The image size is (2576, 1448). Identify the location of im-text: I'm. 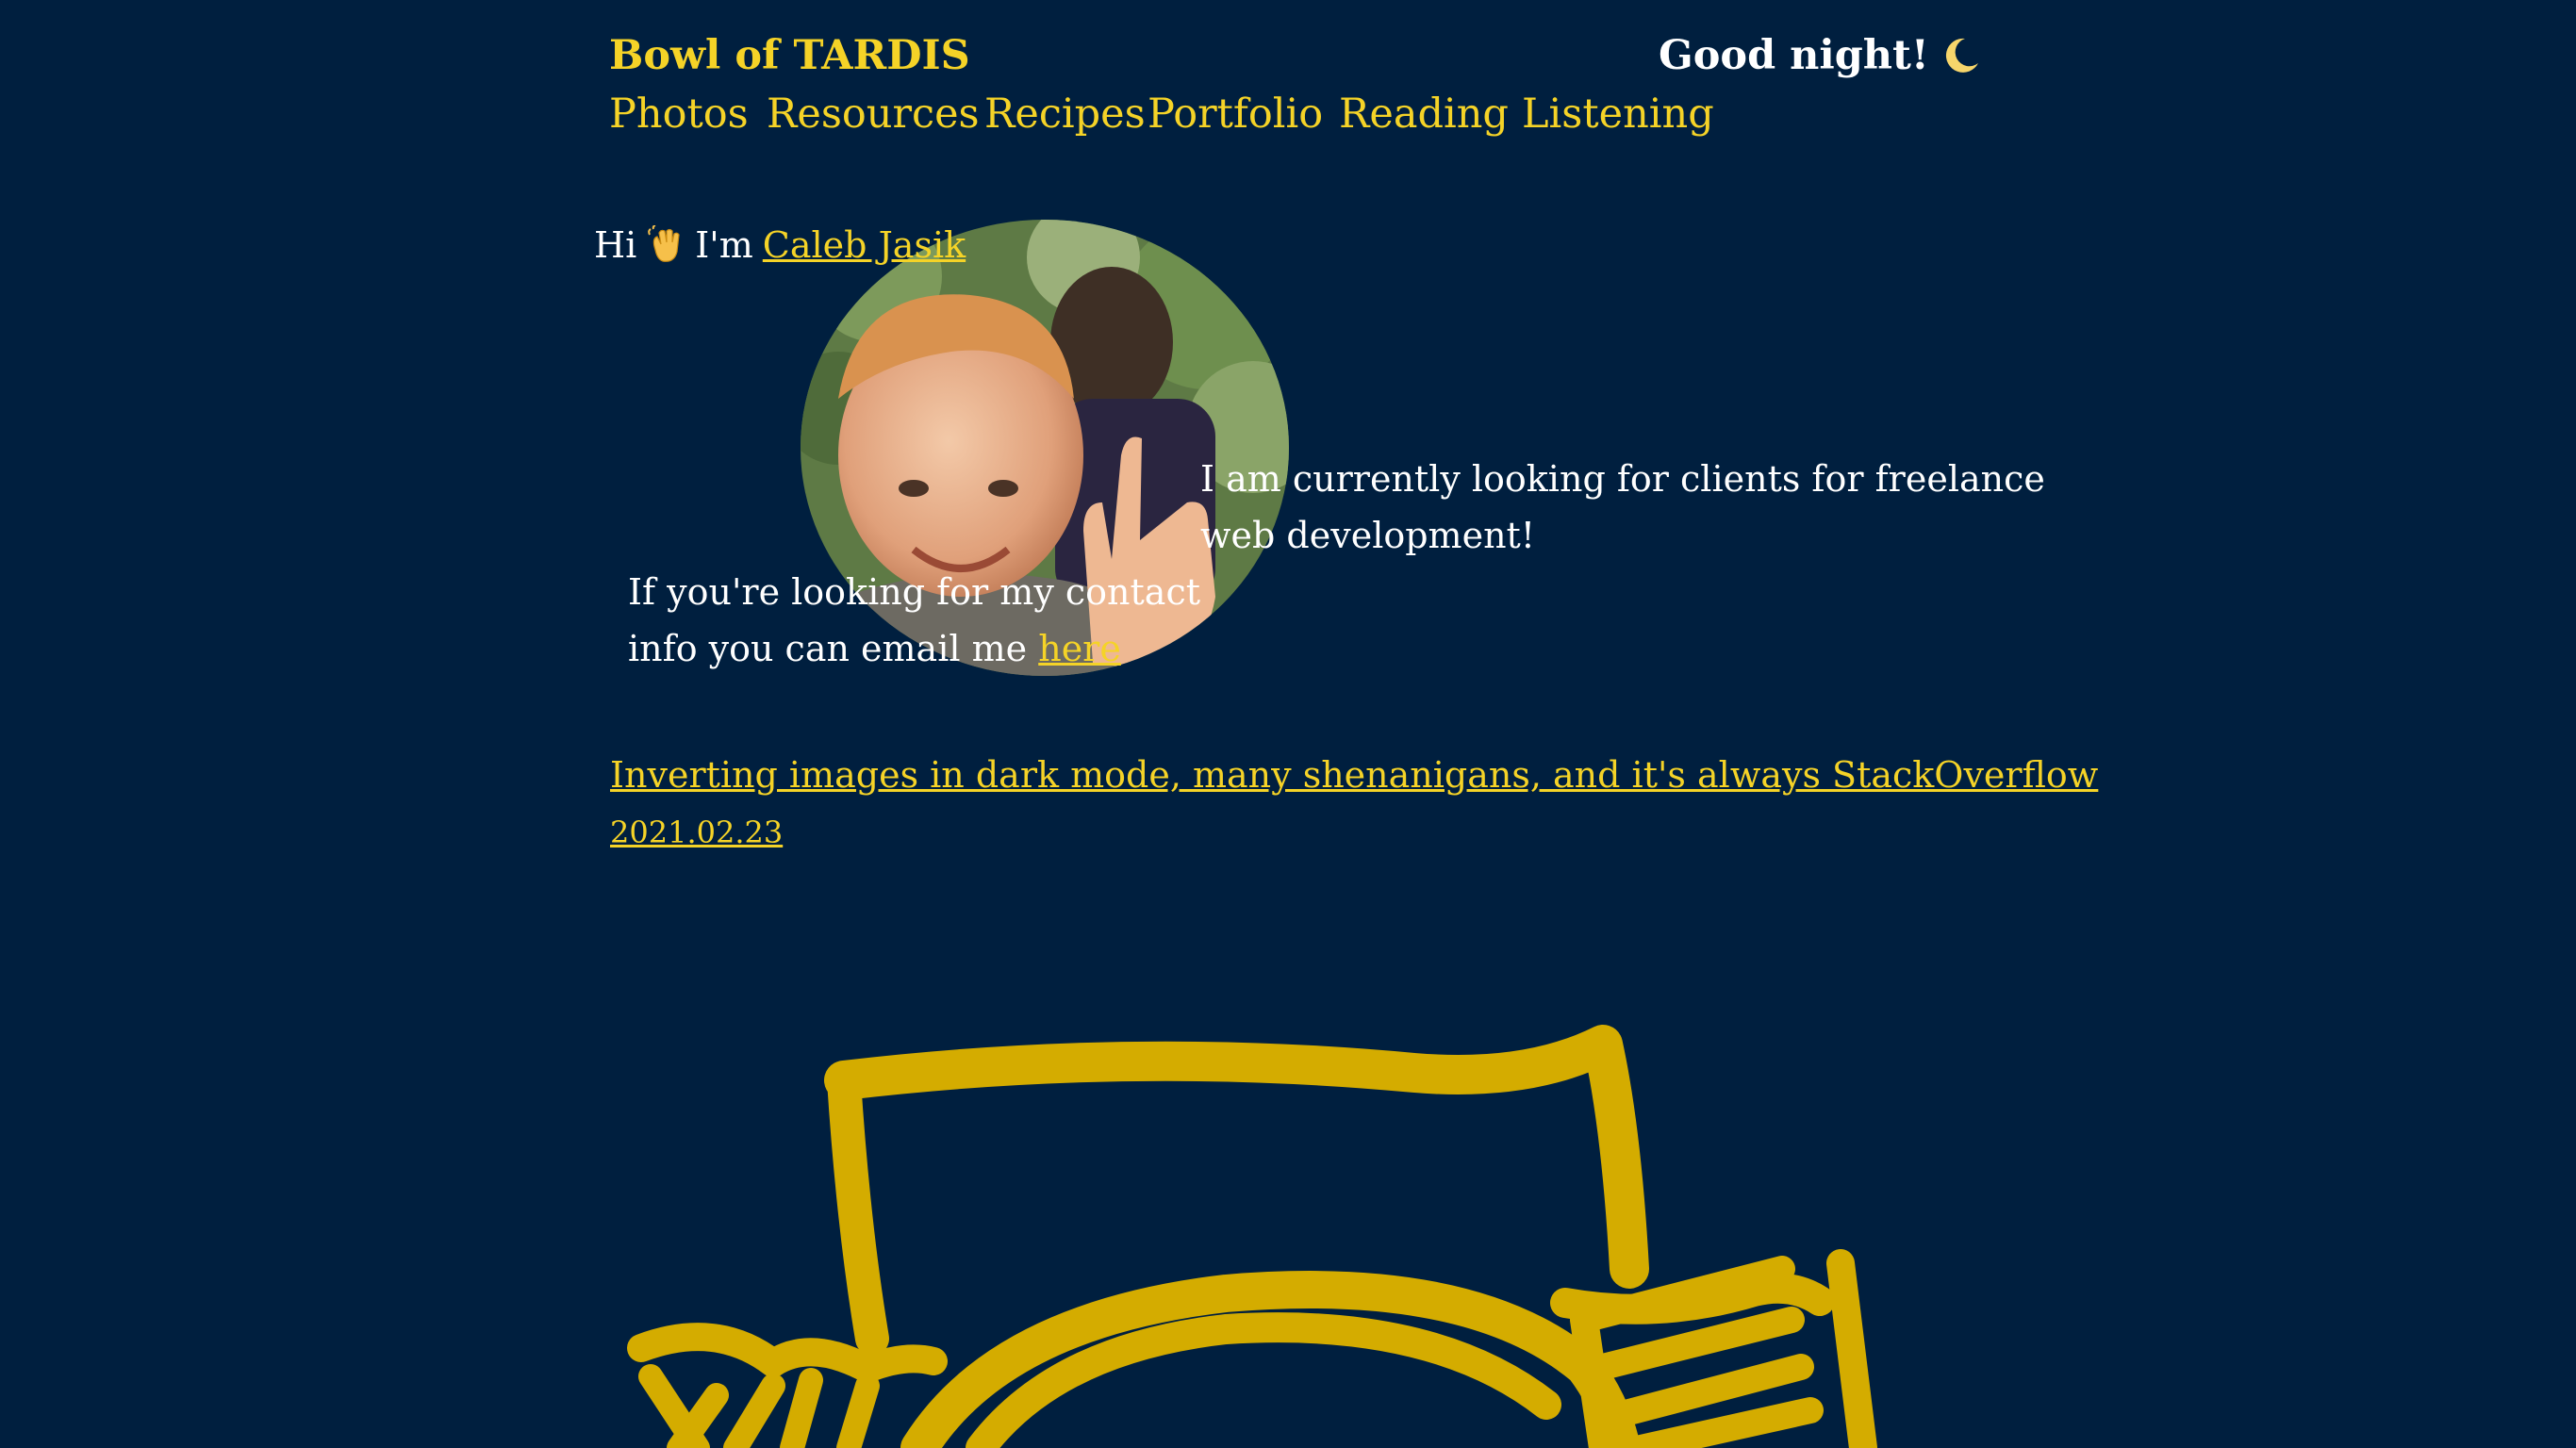
(724, 245).